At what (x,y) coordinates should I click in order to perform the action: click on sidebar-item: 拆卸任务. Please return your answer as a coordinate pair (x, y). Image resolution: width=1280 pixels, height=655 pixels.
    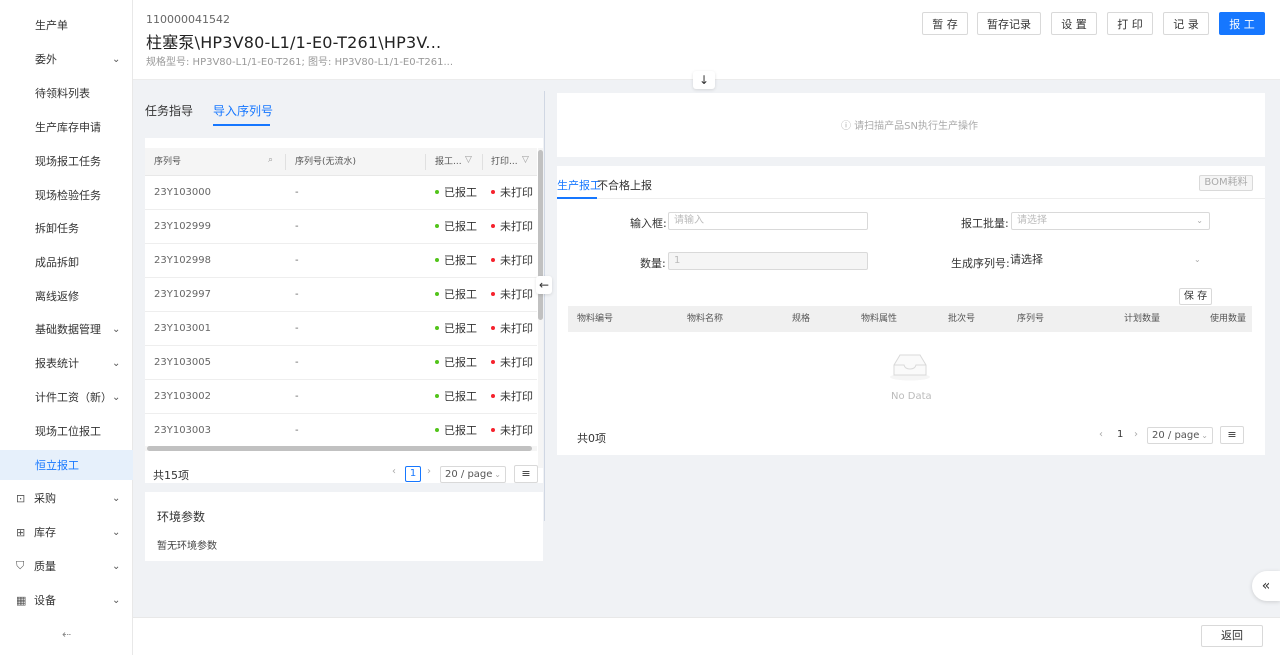
    Looking at the image, I should click on (66, 228).